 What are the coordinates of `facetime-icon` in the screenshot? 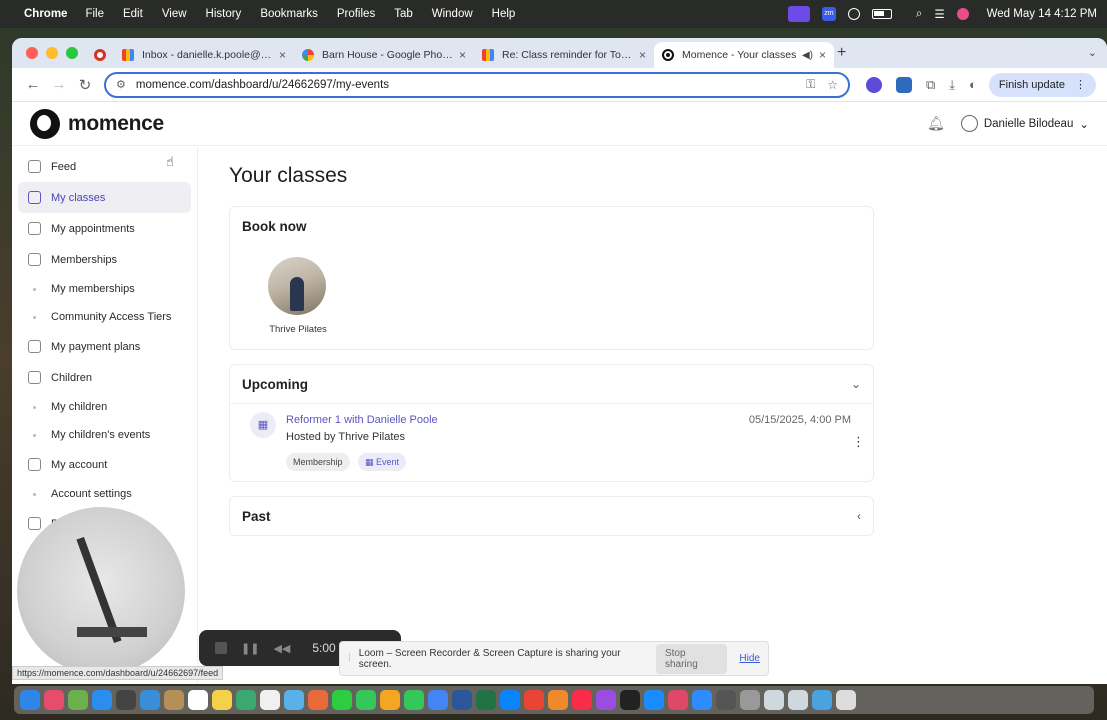 It's located at (342, 700).